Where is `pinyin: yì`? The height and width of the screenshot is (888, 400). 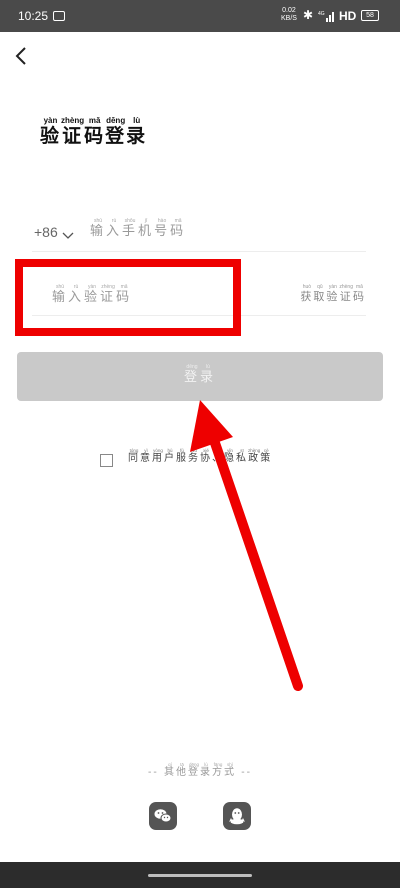 pinyin: yì is located at coordinates (146, 450).